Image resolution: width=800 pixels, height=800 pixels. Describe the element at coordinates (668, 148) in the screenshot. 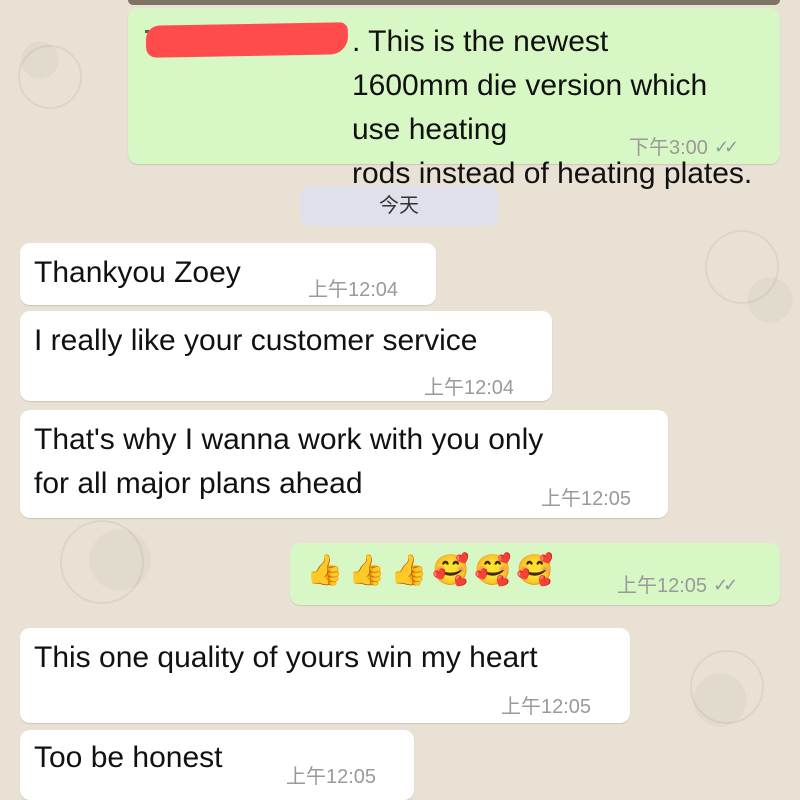

I see `message-time-text: 下午3:00` at that location.